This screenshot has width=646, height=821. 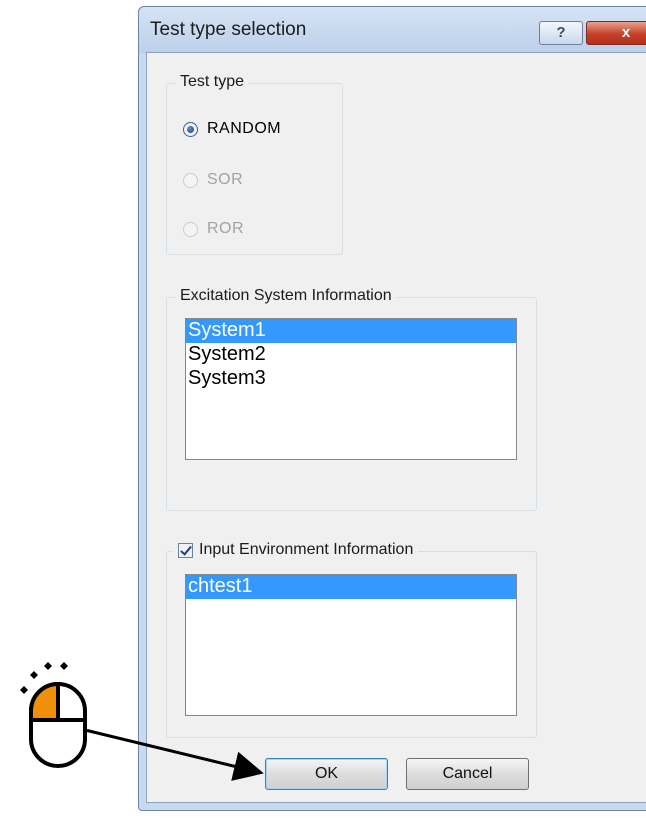 I want to click on annotation-overlay, so click(x=142, y=721).